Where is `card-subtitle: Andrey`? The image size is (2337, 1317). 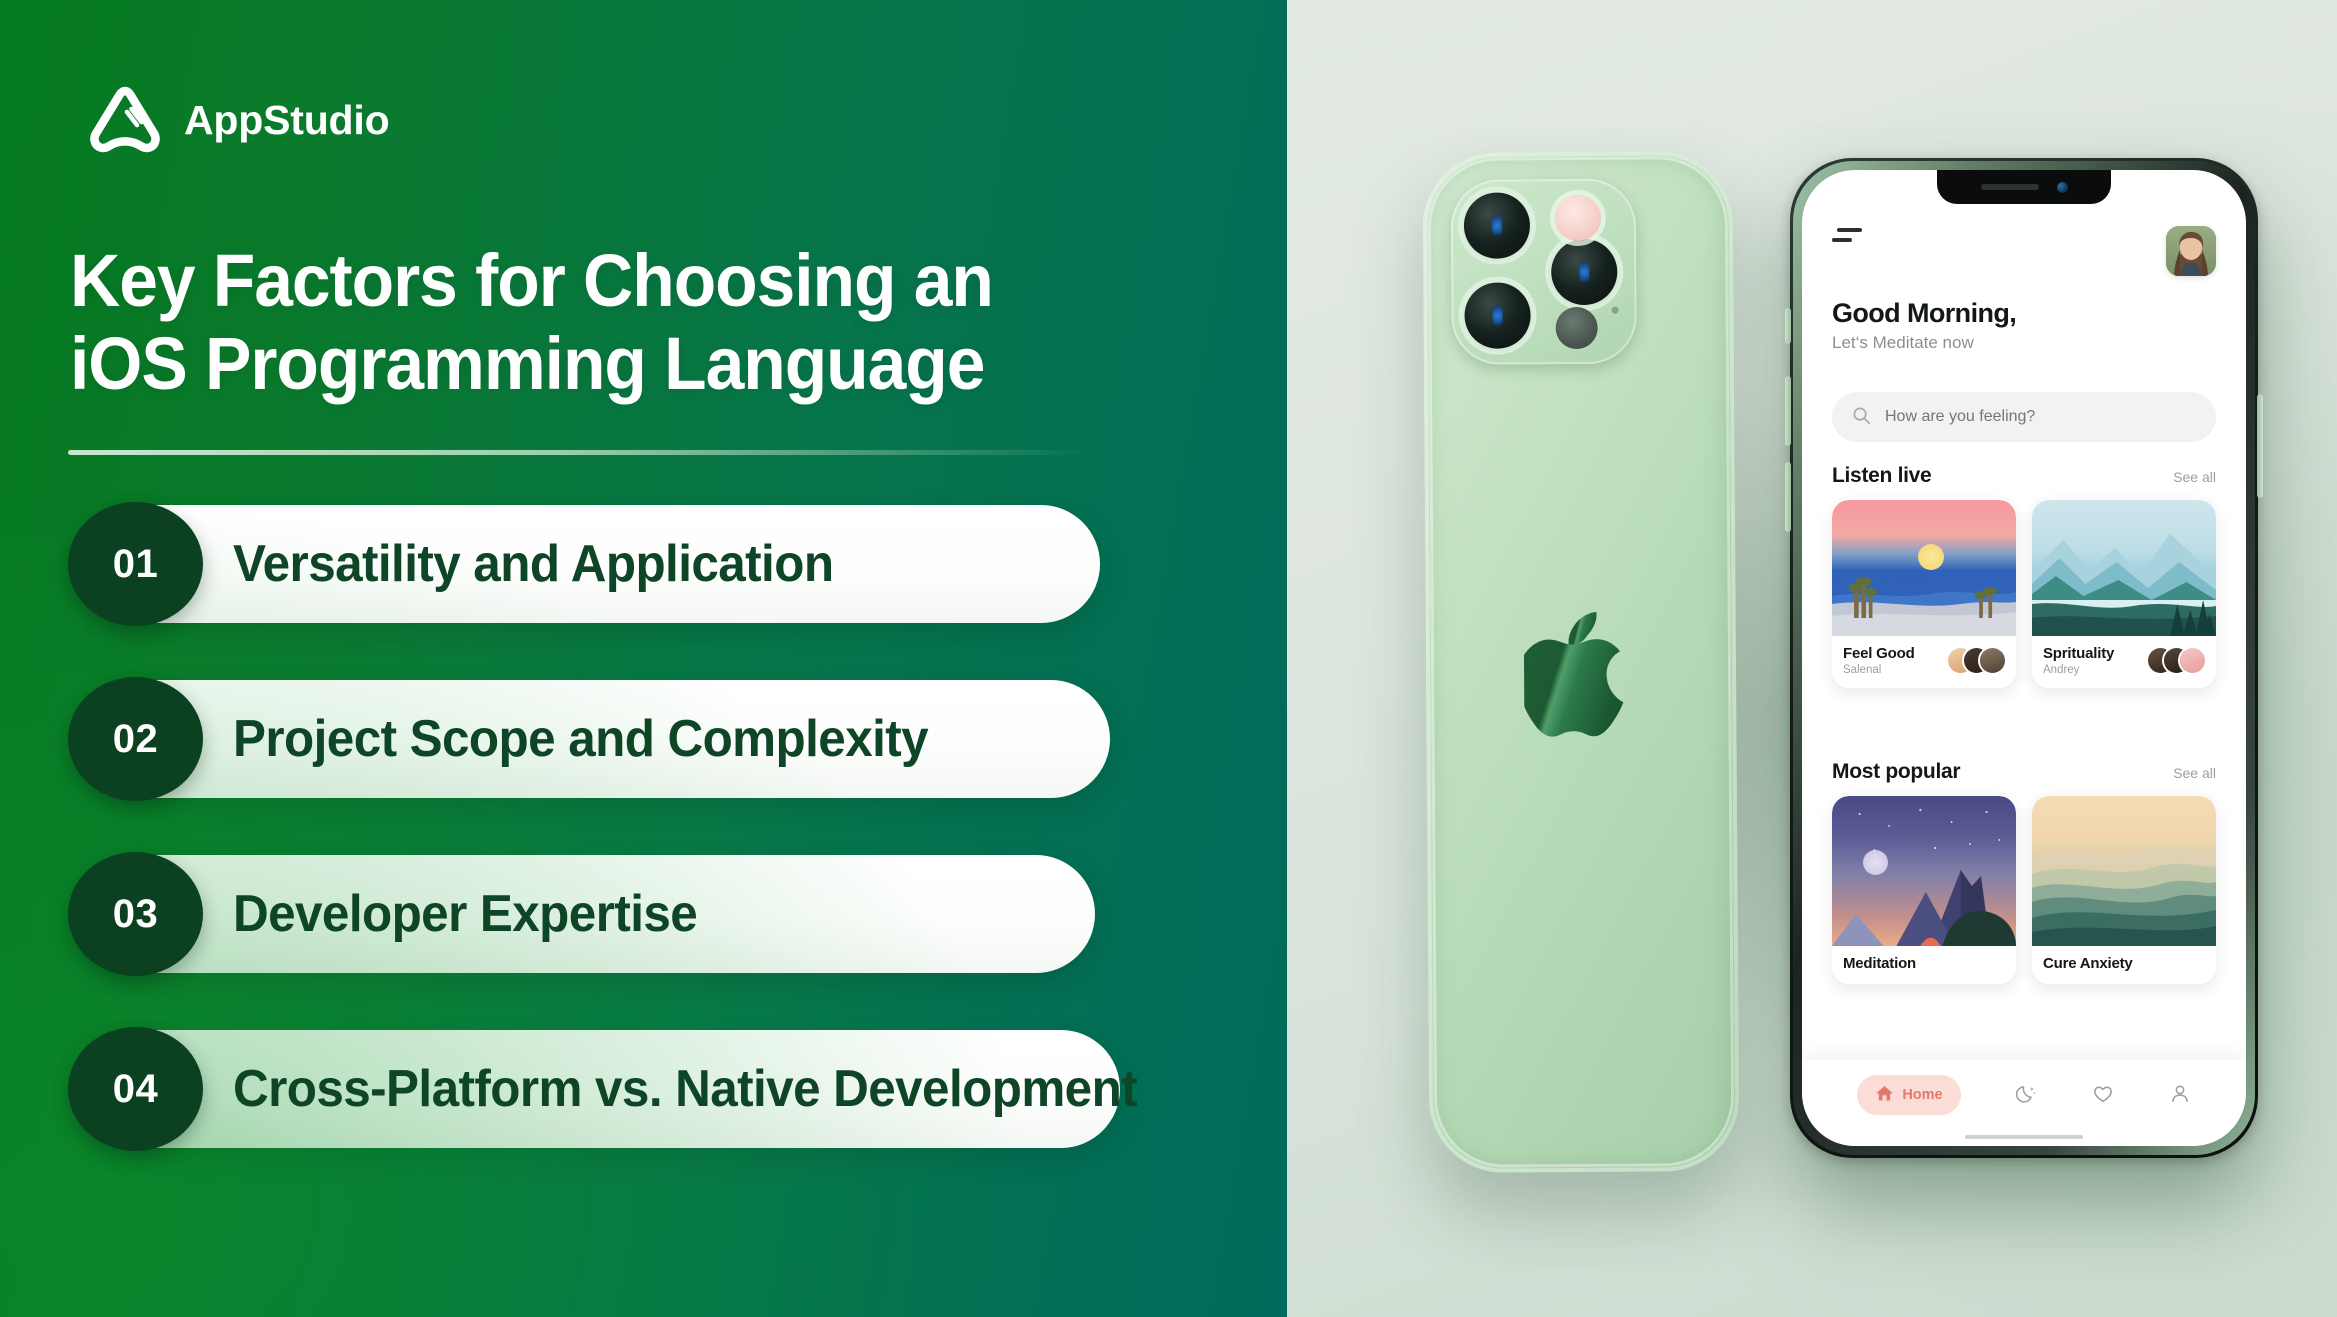
card-subtitle: Andrey is located at coordinates (2061, 670).